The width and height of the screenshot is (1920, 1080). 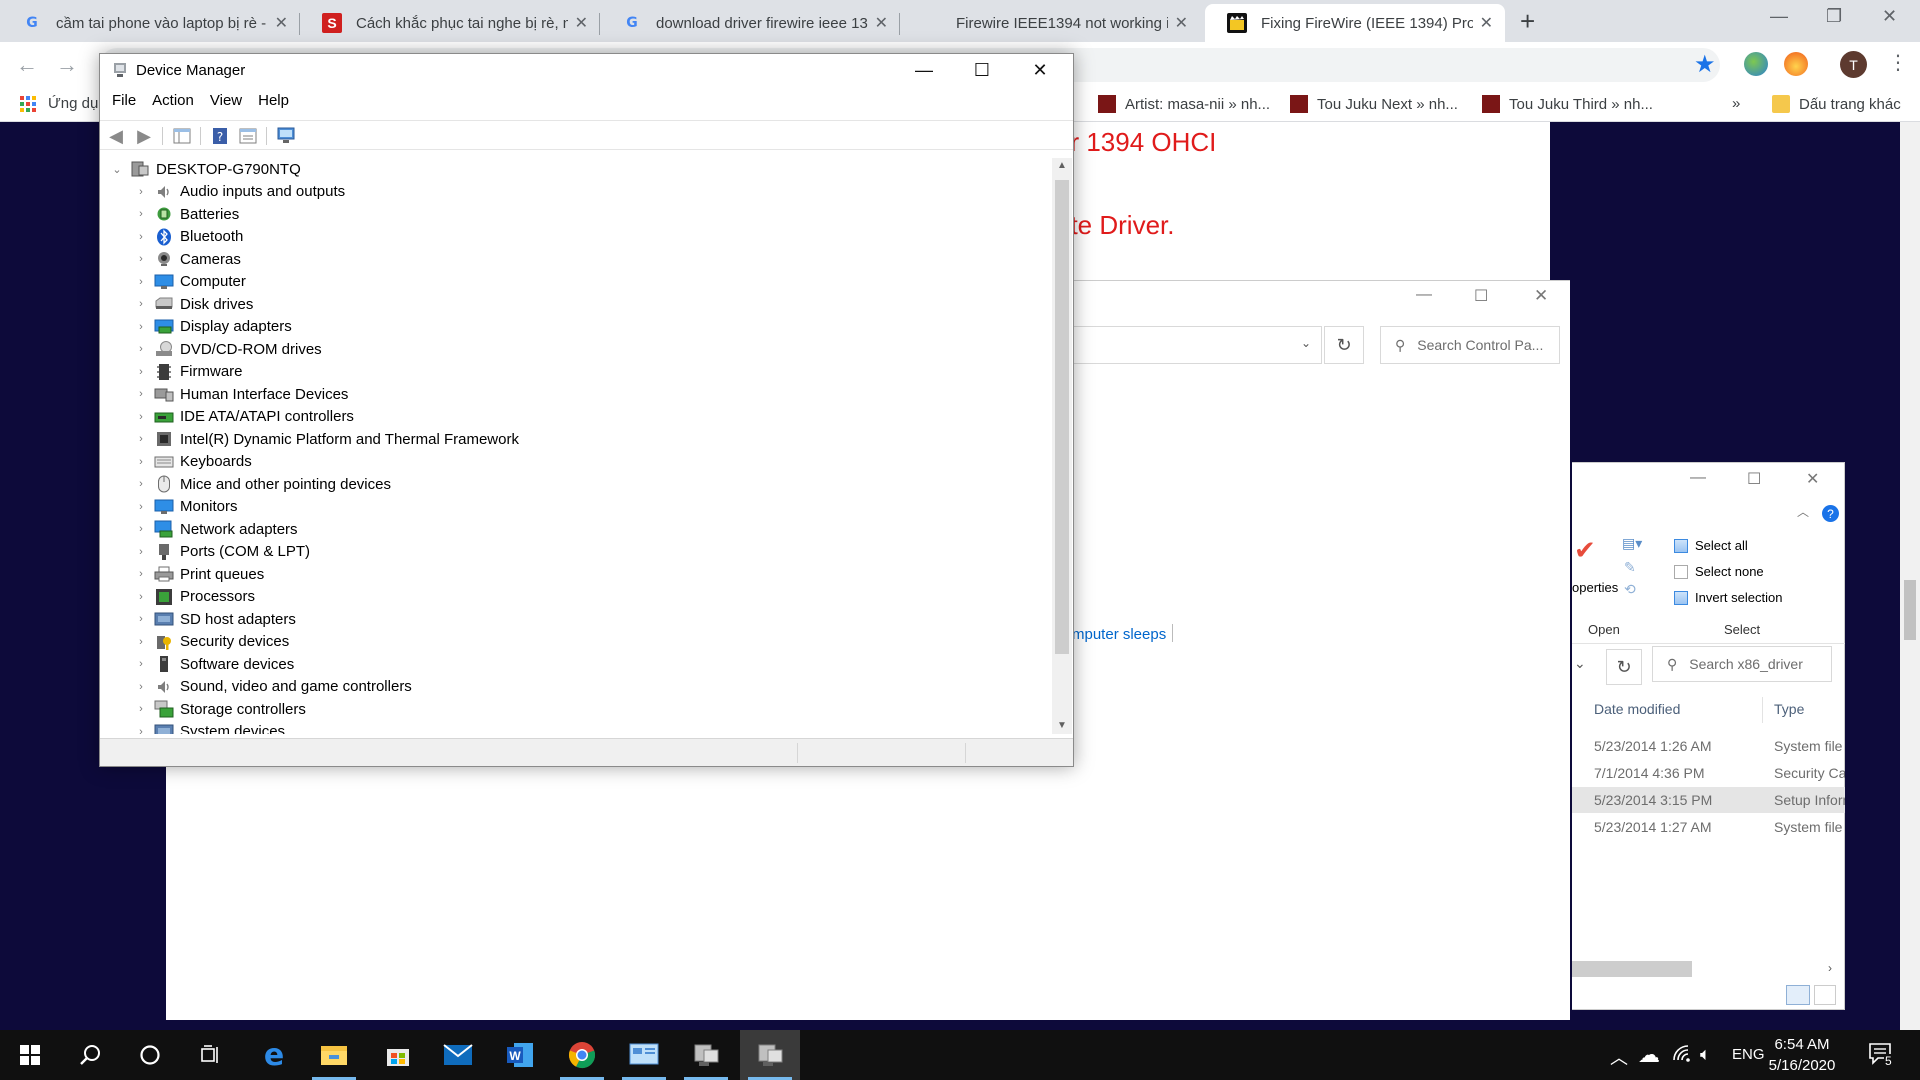 What do you see at coordinates (150, 1055) in the screenshot?
I see `cortana-button` at bounding box center [150, 1055].